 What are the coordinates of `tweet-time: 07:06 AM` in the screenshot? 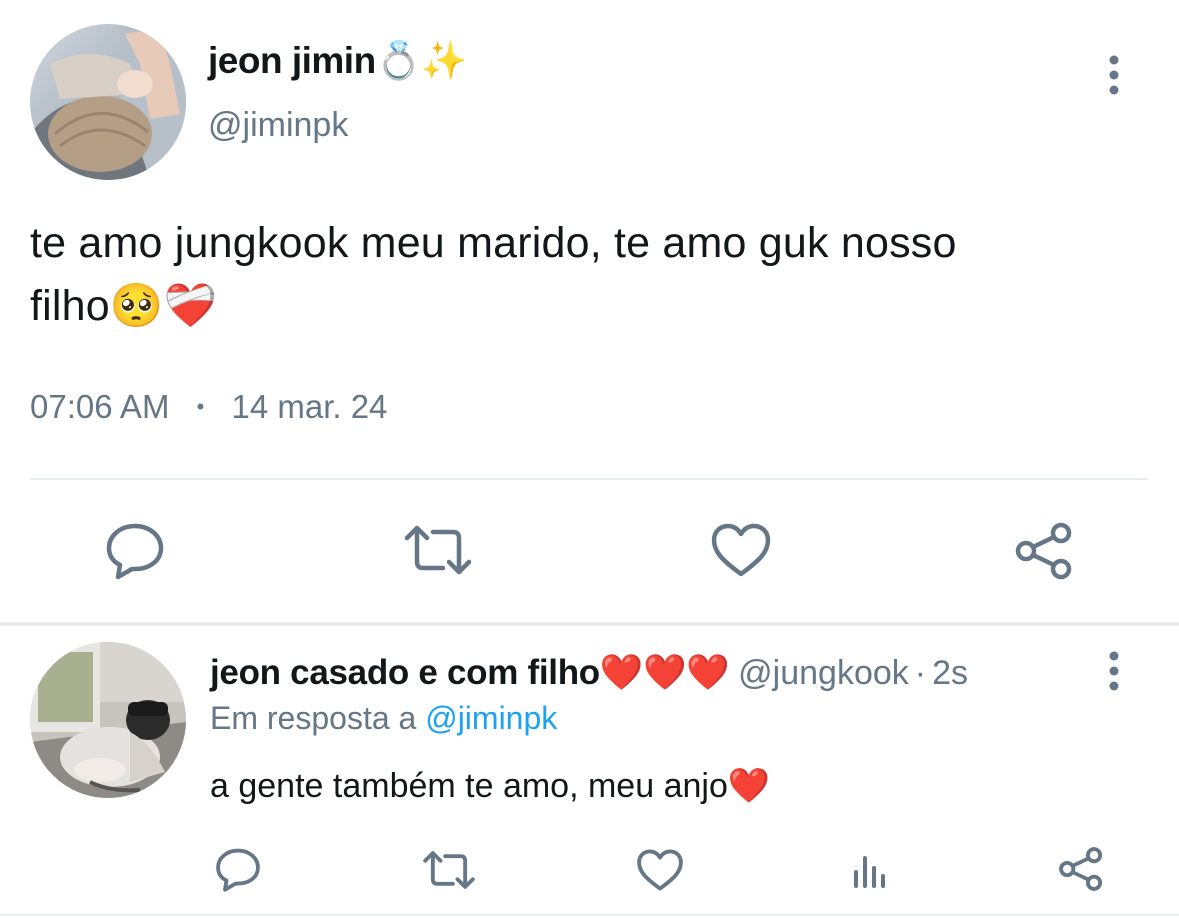 It's located at (100, 406).